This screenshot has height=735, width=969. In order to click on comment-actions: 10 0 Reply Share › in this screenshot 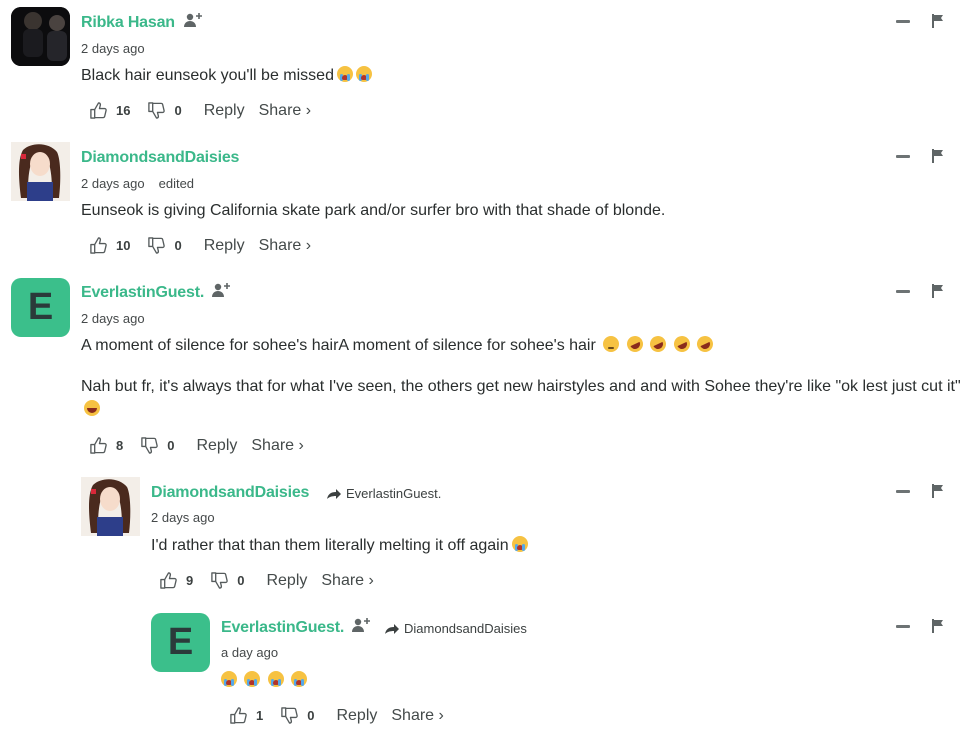, I will do `click(200, 245)`.